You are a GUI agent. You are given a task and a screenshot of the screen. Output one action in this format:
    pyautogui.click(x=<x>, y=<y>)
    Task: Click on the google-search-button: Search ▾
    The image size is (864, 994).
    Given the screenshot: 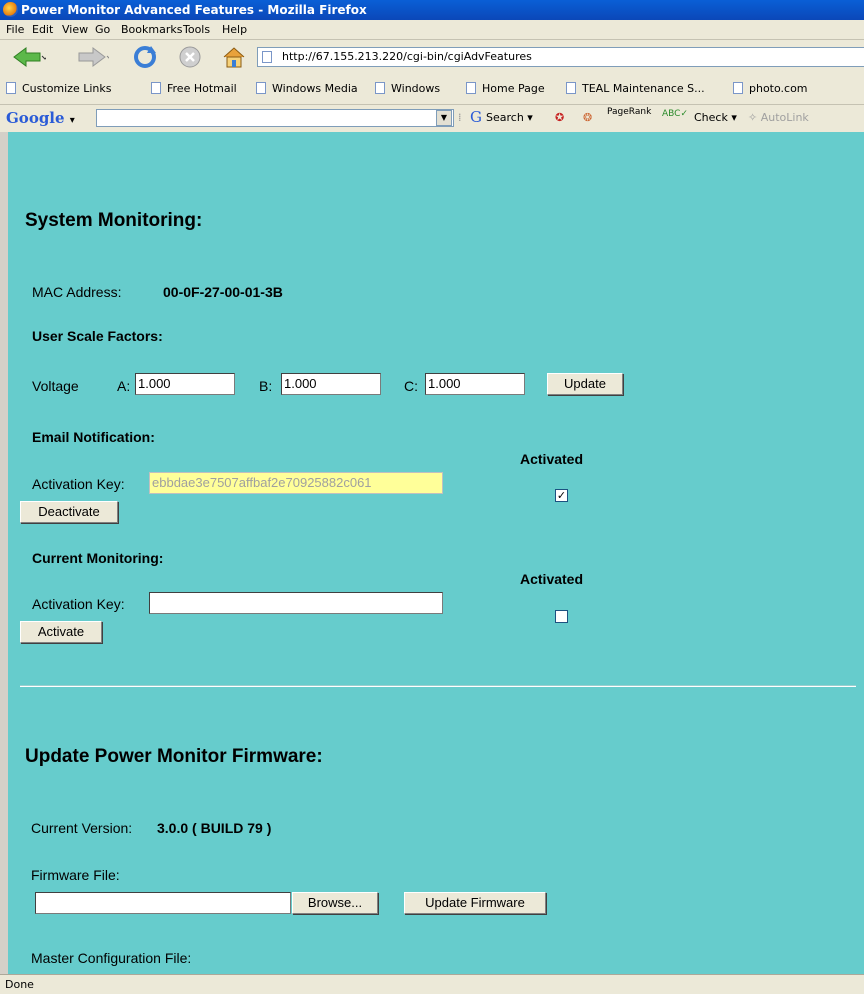 What is the action you would take?
    pyautogui.click(x=509, y=117)
    